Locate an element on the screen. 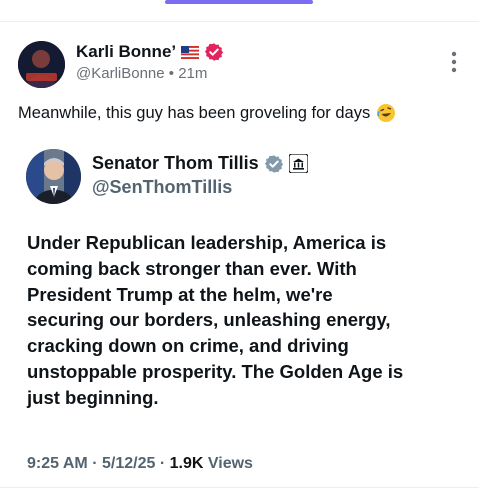 The image size is (479, 500). bottom-divider is located at coordinates (239, 487).